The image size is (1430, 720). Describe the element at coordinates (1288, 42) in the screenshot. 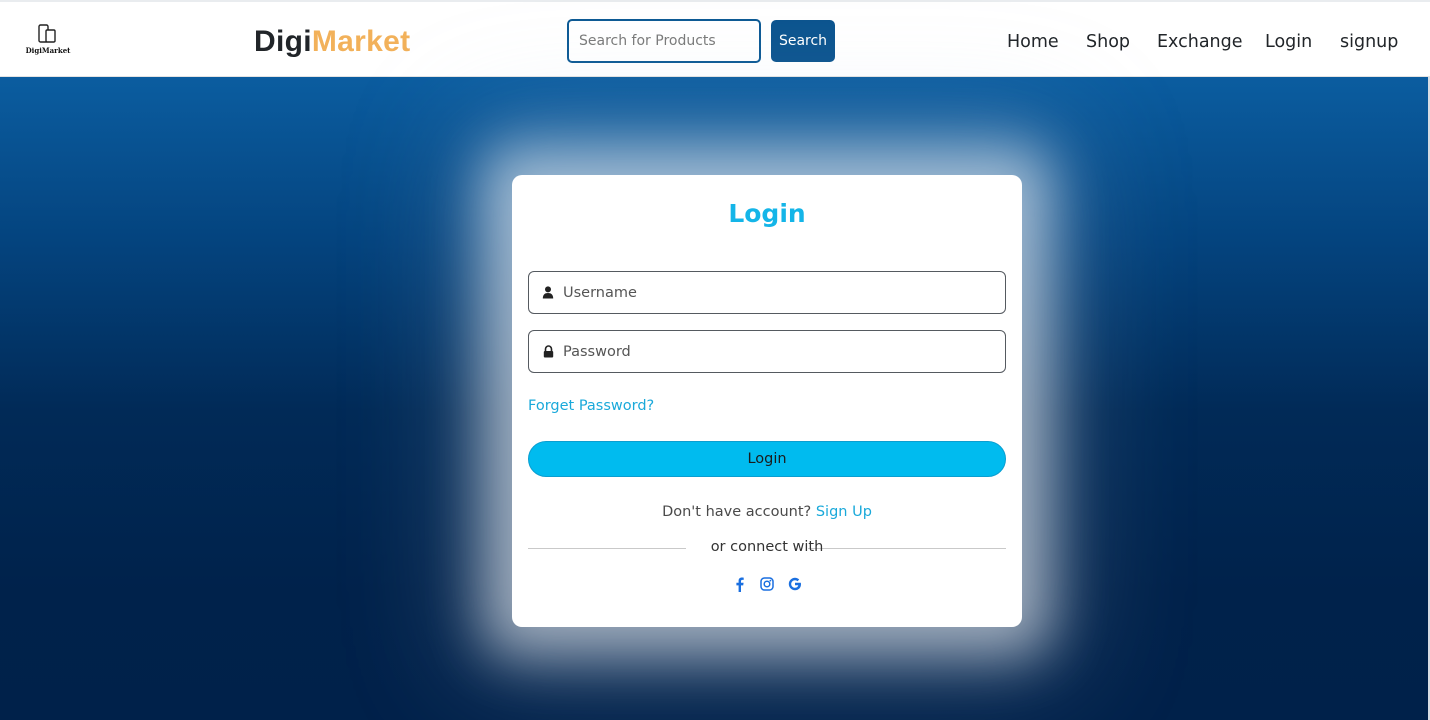

I see `nav-login: Login` at that location.